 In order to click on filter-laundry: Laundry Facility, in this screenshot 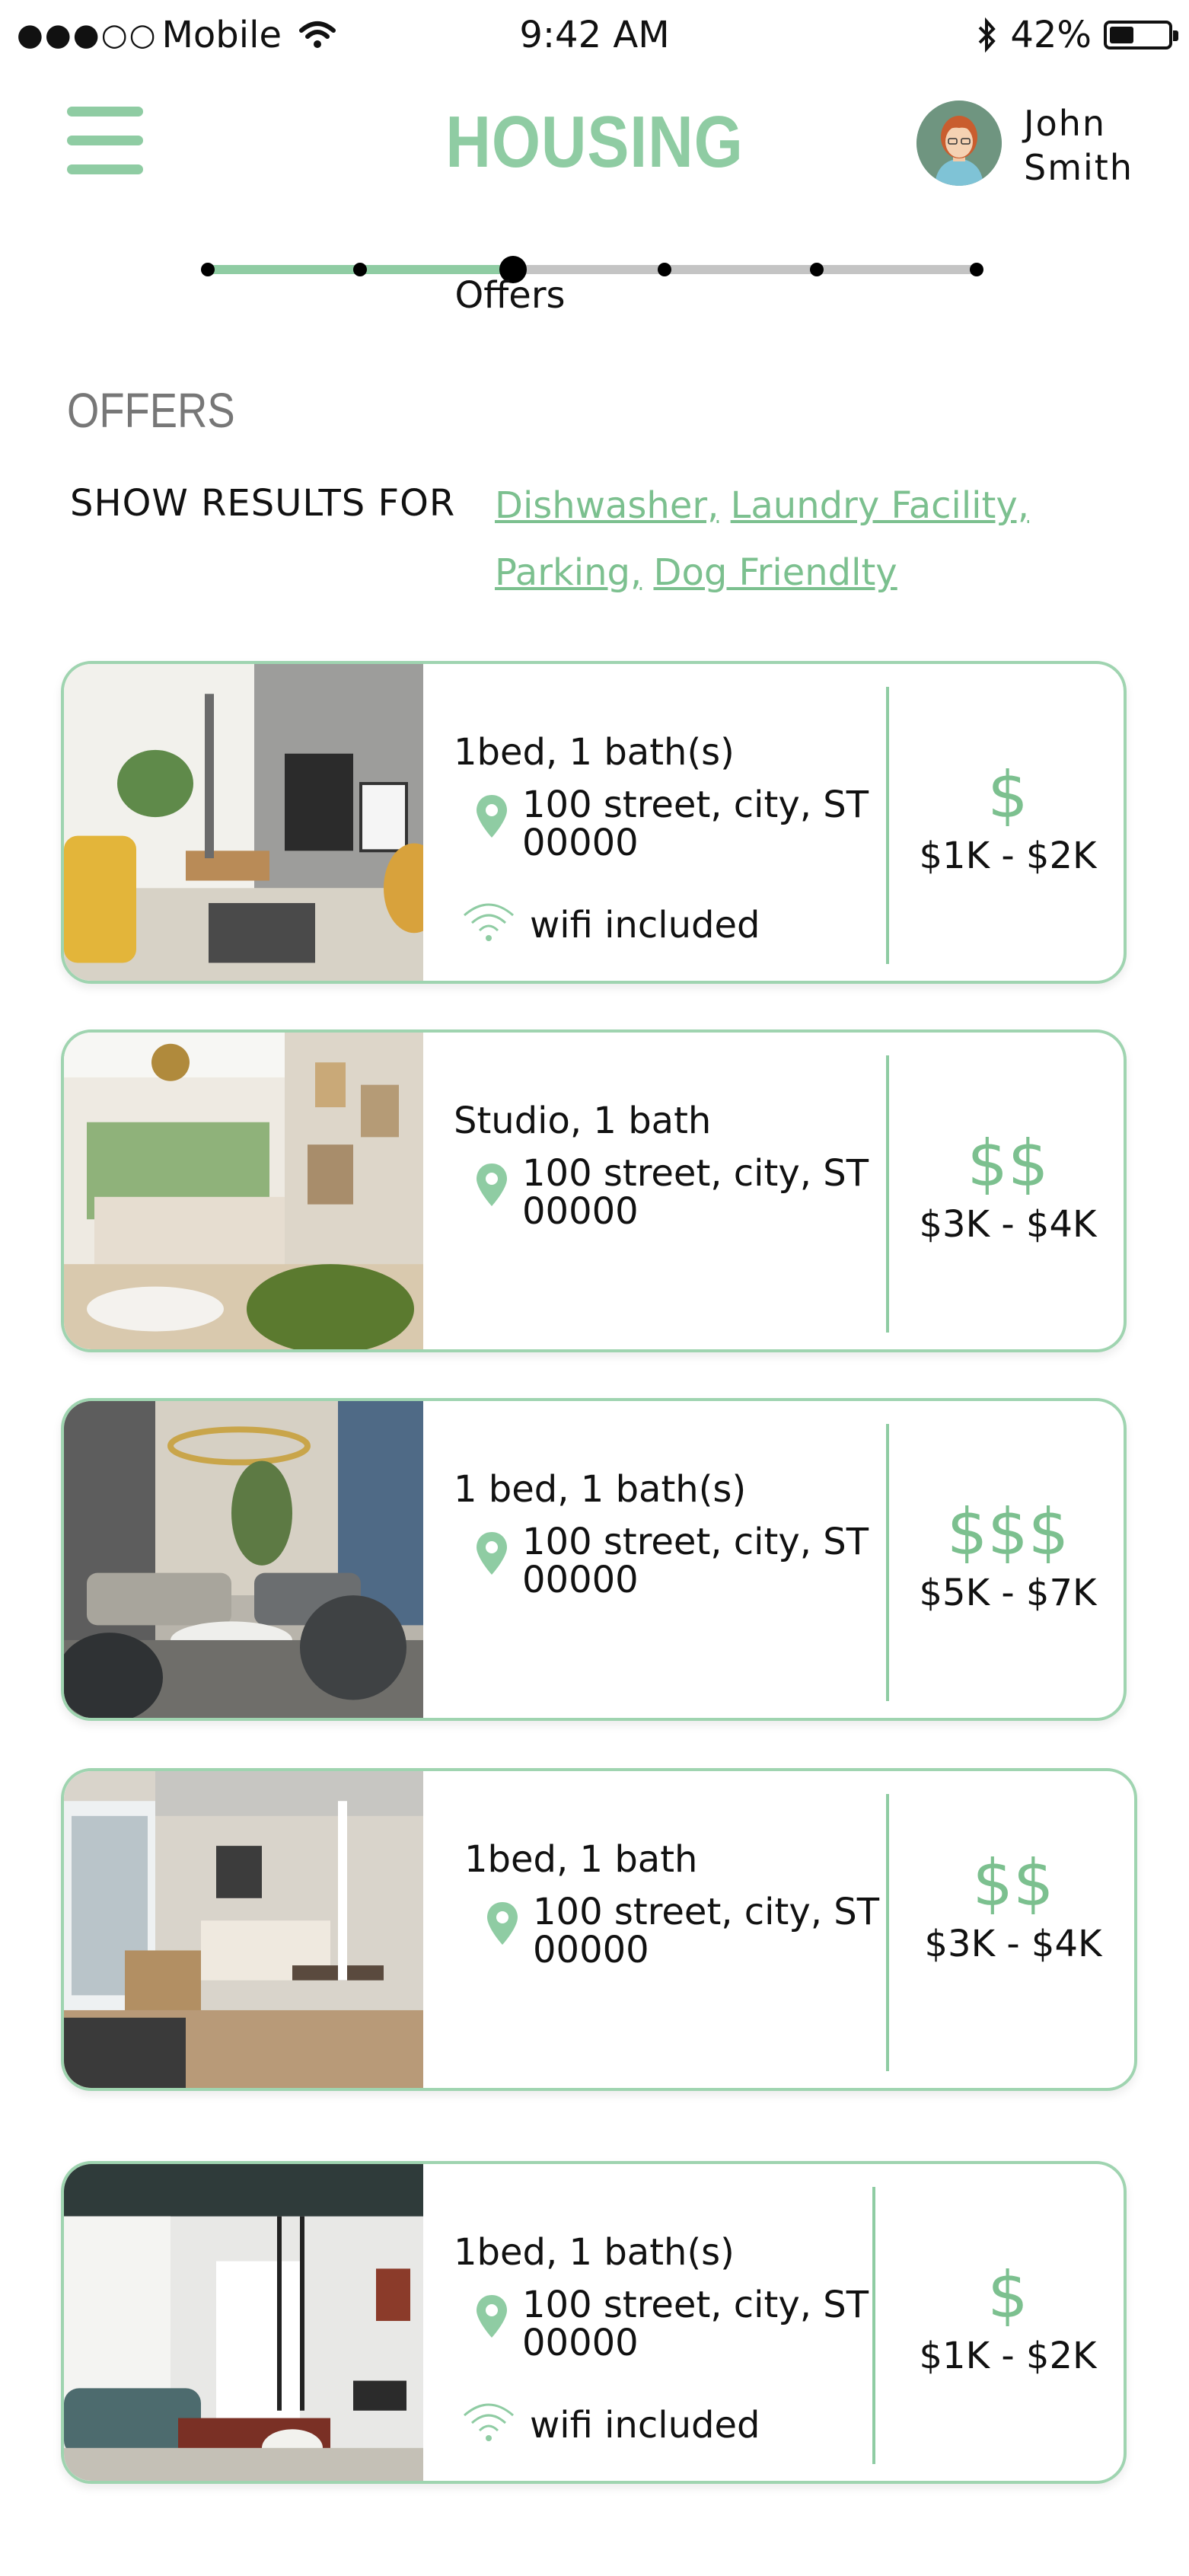, I will do `click(880, 505)`.